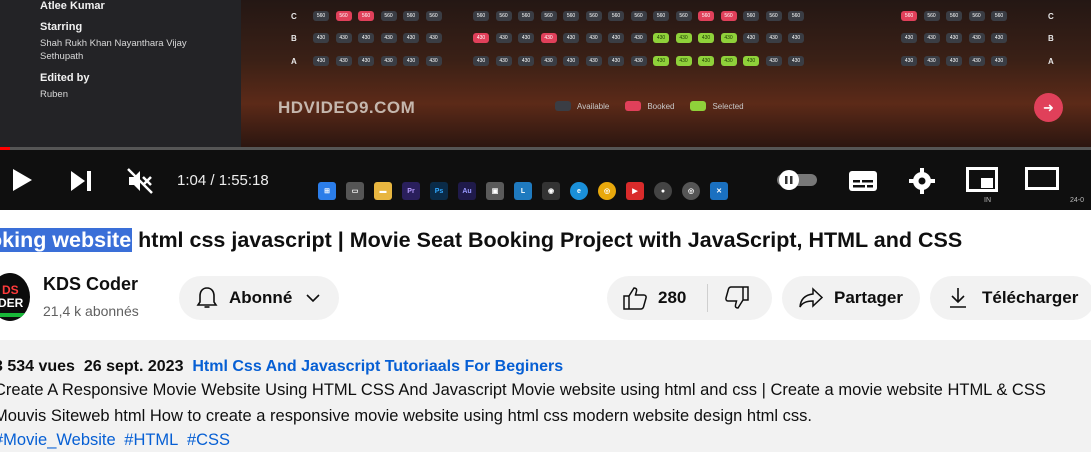  I want to click on time-display: 1:04 / 1:55:18, so click(223, 180).